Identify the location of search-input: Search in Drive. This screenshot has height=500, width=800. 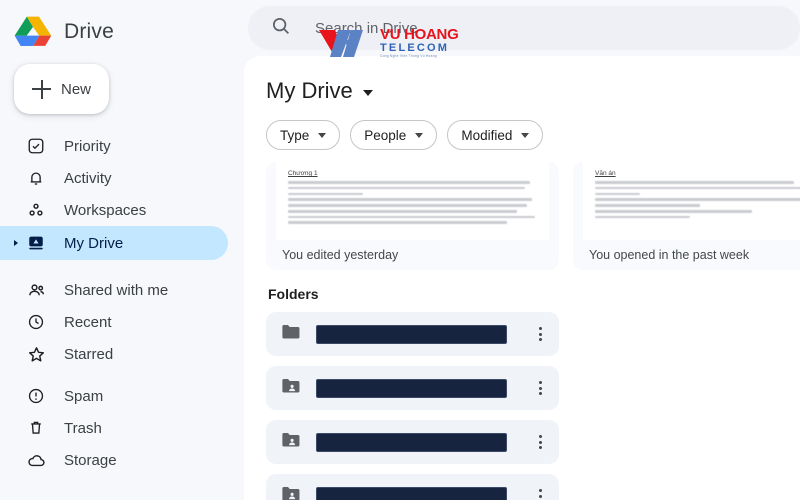
(524, 28).